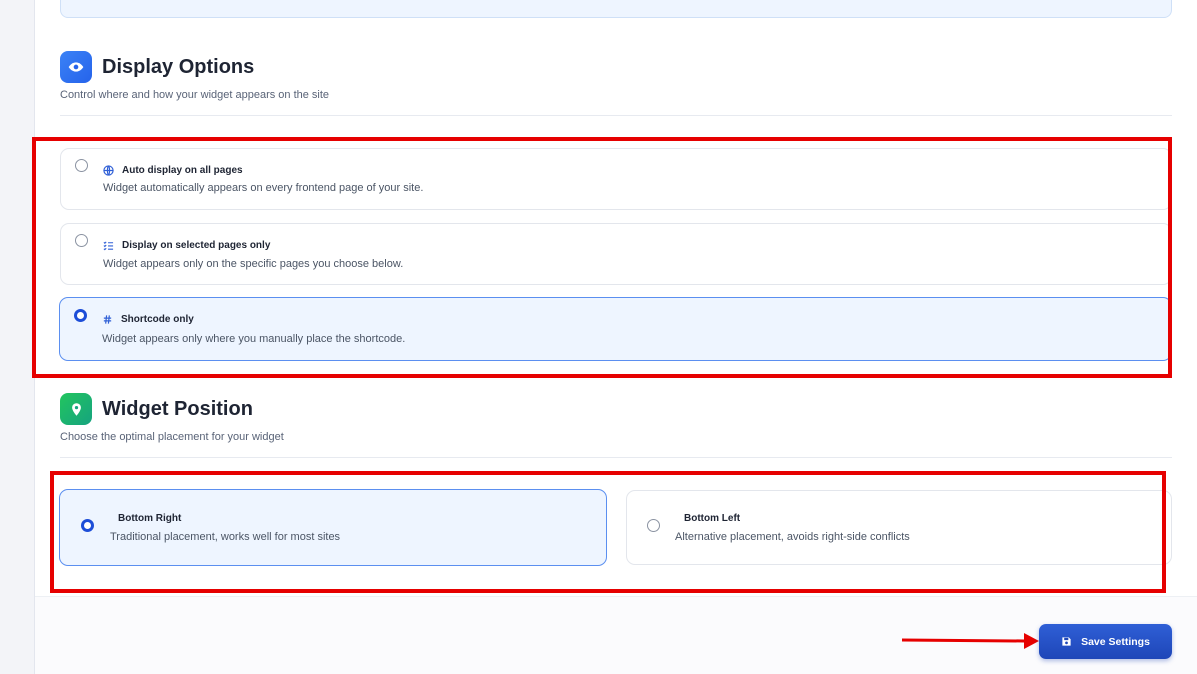  Describe the element at coordinates (108, 170) in the screenshot. I see `globe-icon` at that location.